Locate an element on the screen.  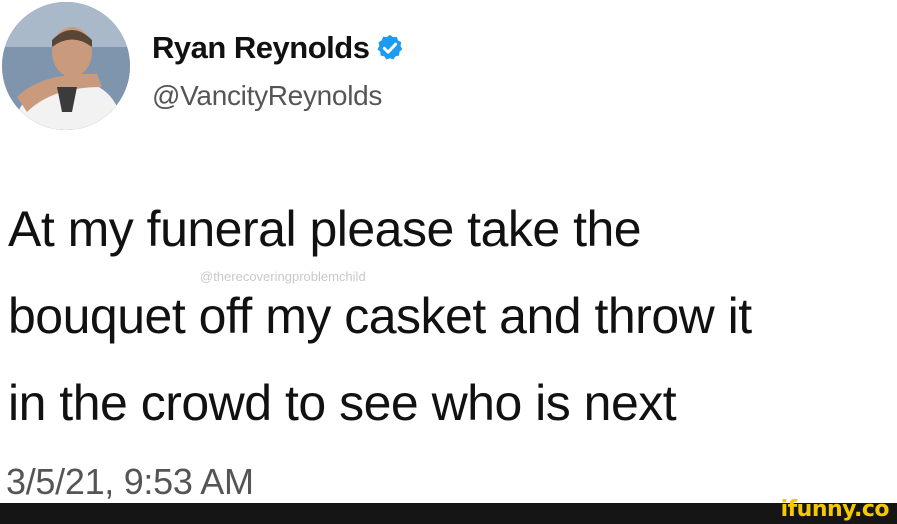
footer-bar is located at coordinates (448, 513).